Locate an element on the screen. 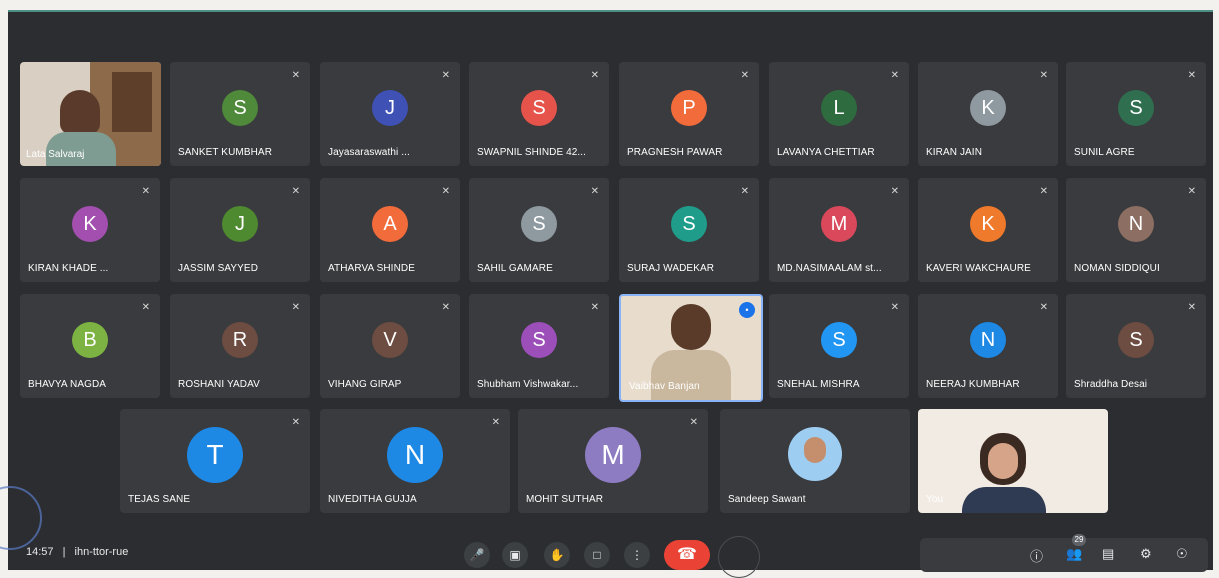  participant-tile: S ✕ SUNIL AGRE is located at coordinates (1136, 114).